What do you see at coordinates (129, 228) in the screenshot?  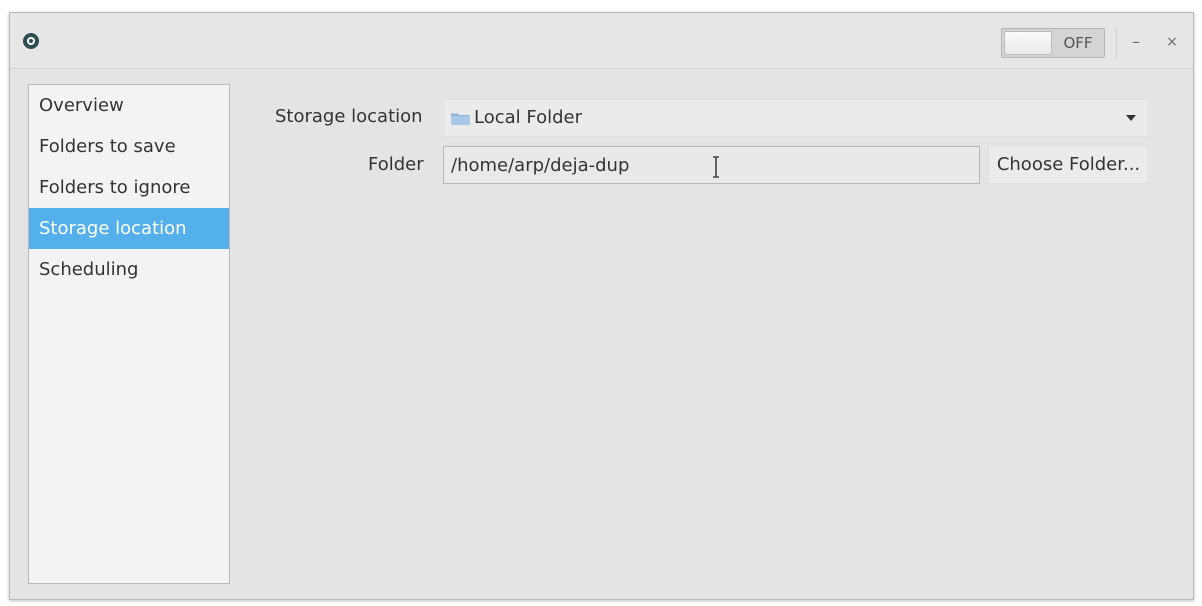 I see `sidebar-item-storage-location: Storage location` at bounding box center [129, 228].